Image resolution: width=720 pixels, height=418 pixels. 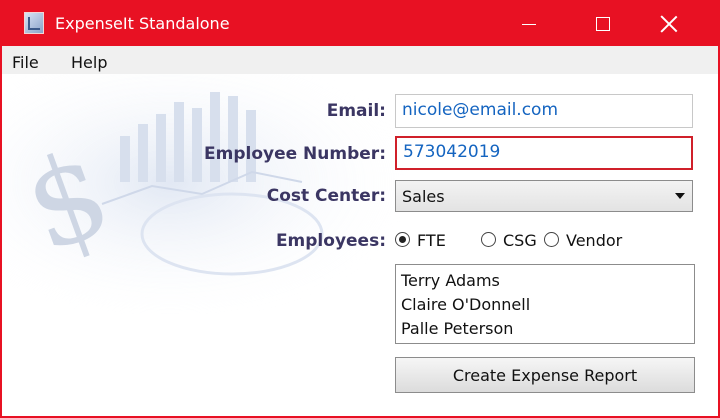 I want to click on radio-checked-icon, so click(x=402, y=239).